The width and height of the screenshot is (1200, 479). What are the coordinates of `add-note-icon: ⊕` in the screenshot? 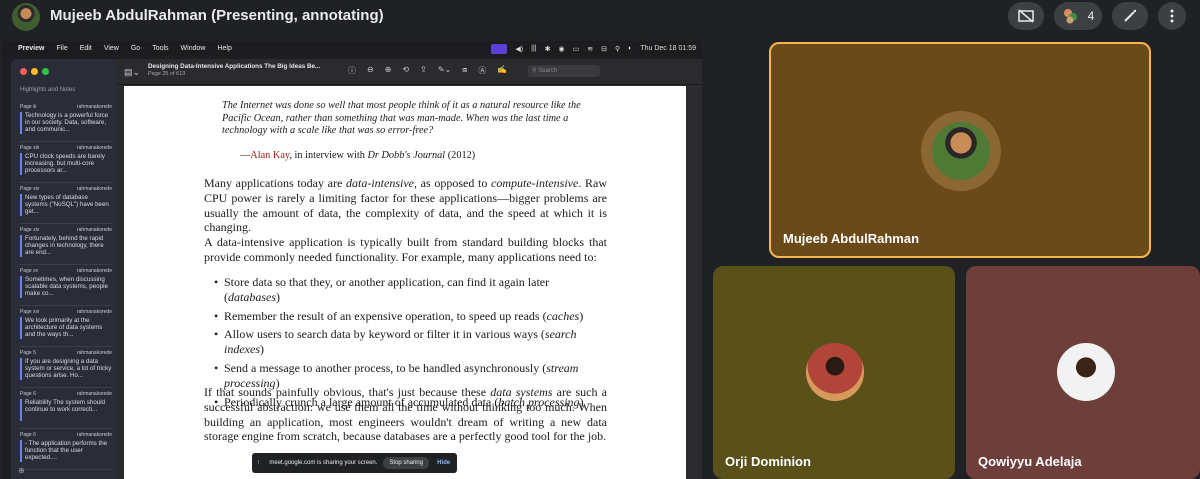 It's located at (21, 470).